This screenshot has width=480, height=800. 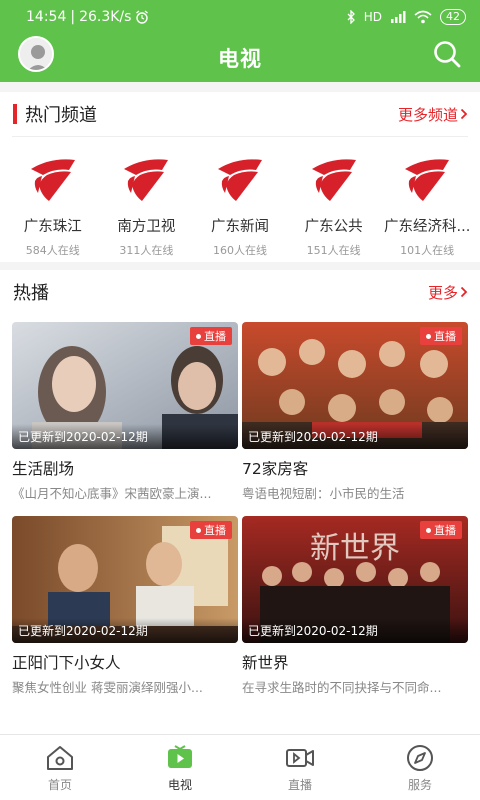 I want to click on status-bar: 14:54 | 26.3K/s HD 42, so click(x=240, y=17).